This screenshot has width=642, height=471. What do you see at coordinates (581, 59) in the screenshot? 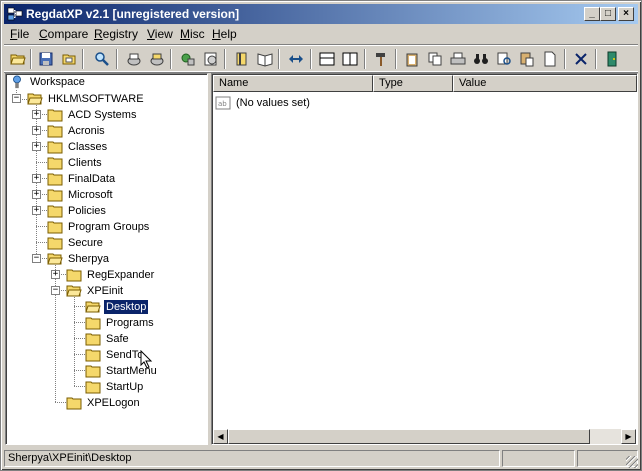
I see `delete-icon` at bounding box center [581, 59].